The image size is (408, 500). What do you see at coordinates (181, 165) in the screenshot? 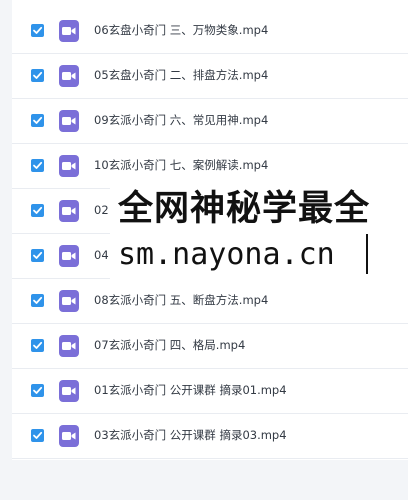
I see `file-name: 10玄派小奇门 七、案例解读.mp4` at bounding box center [181, 165].